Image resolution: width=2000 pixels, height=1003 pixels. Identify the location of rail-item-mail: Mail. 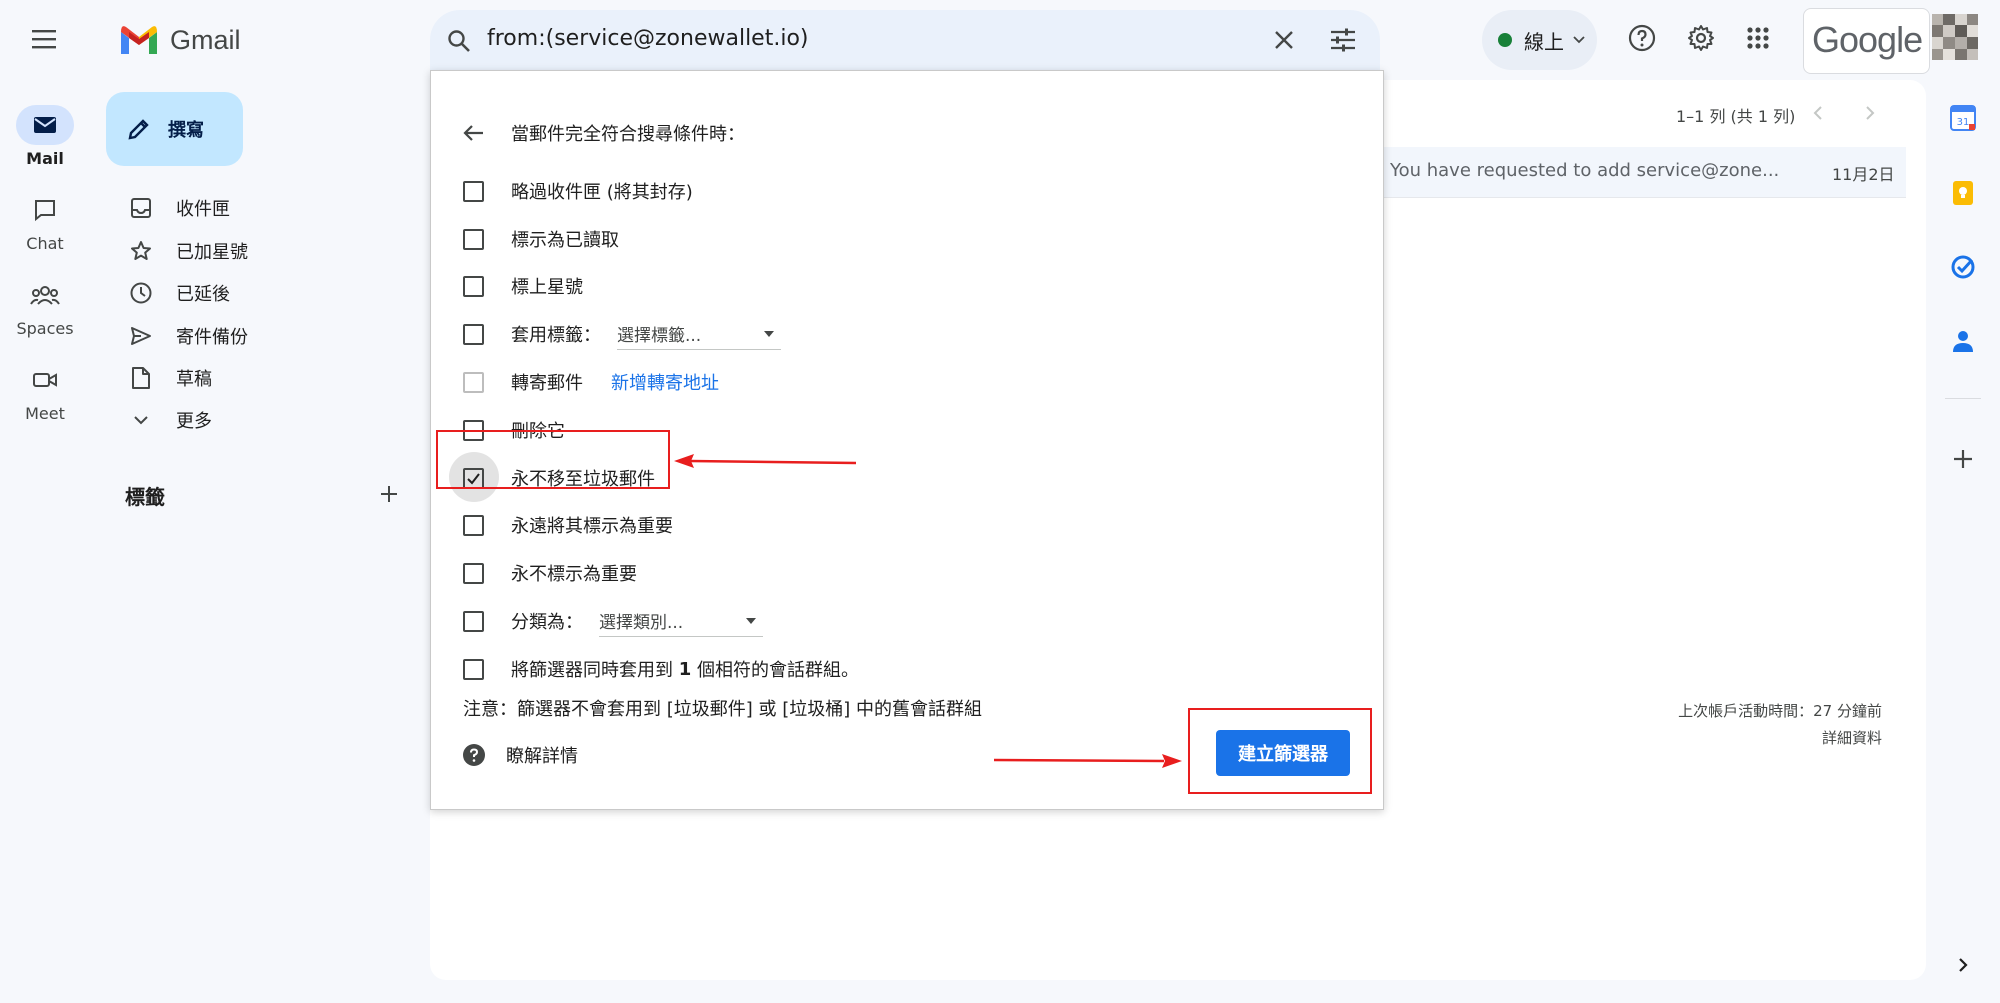
(45, 136).